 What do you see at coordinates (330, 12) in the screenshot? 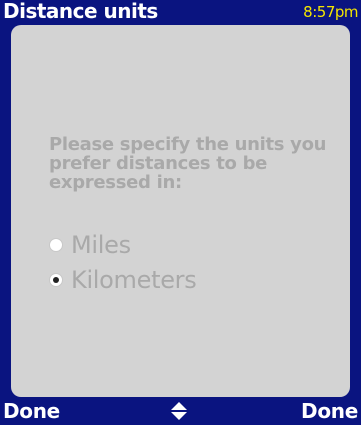
I see `clock: 8:57pm` at bounding box center [330, 12].